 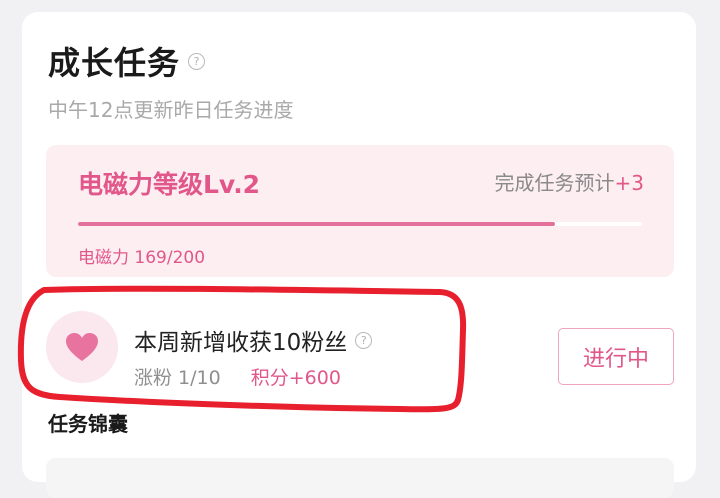 I want to click on fans-progress: 涨粉 1/10, so click(x=177, y=378).